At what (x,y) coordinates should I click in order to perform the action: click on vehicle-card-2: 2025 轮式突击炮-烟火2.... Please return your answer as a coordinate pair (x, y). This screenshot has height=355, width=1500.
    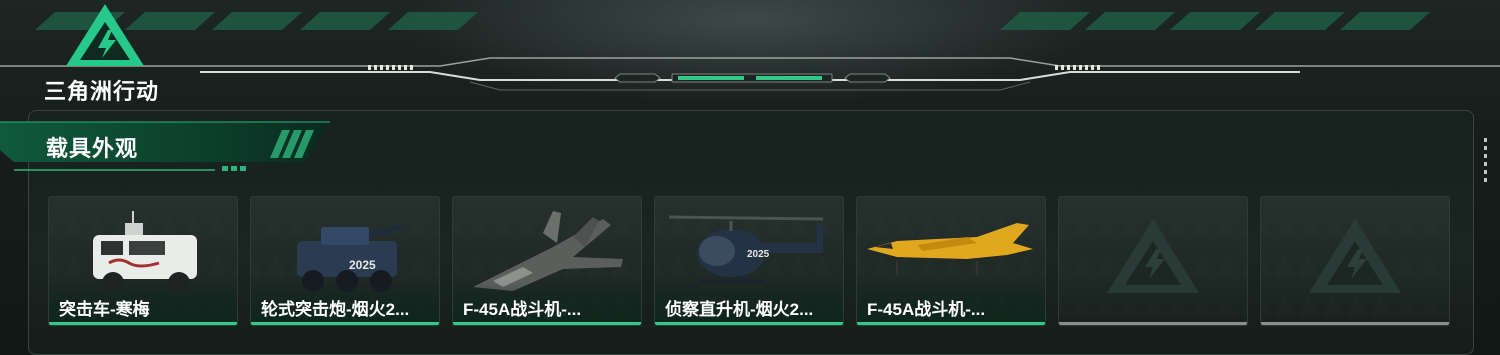
    Looking at the image, I should click on (345, 261).